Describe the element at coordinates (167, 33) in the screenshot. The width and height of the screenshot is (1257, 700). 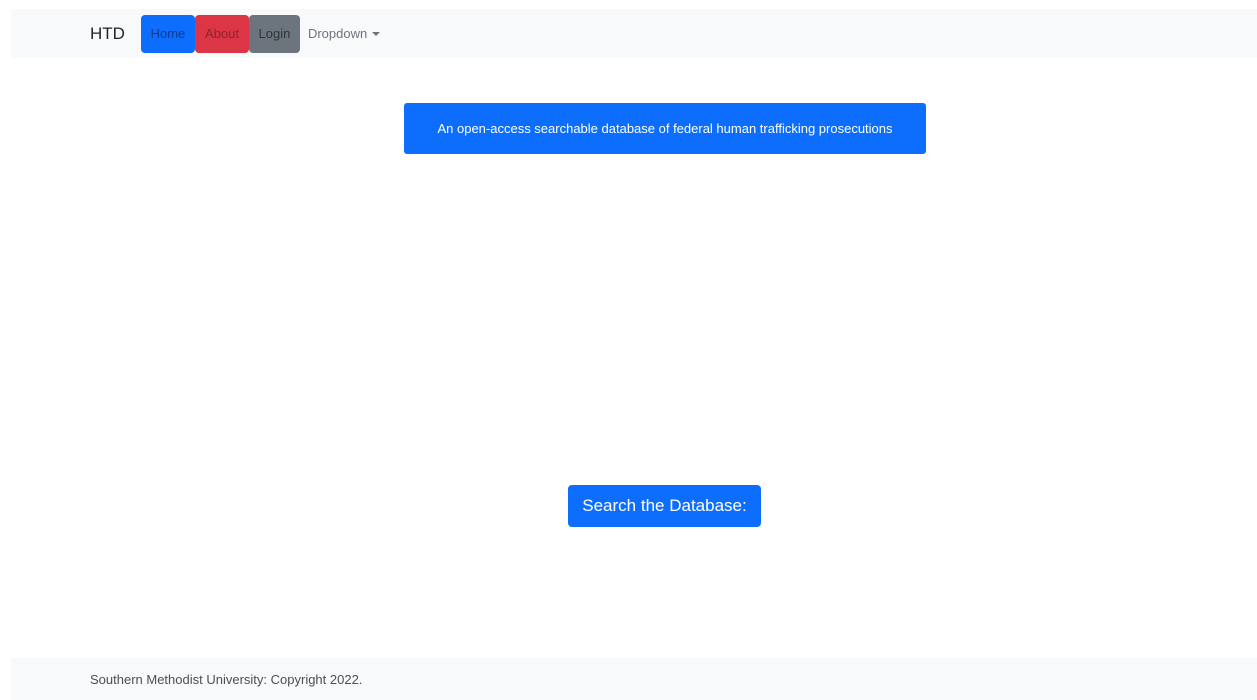
I see `nav-home-button: Home` at that location.